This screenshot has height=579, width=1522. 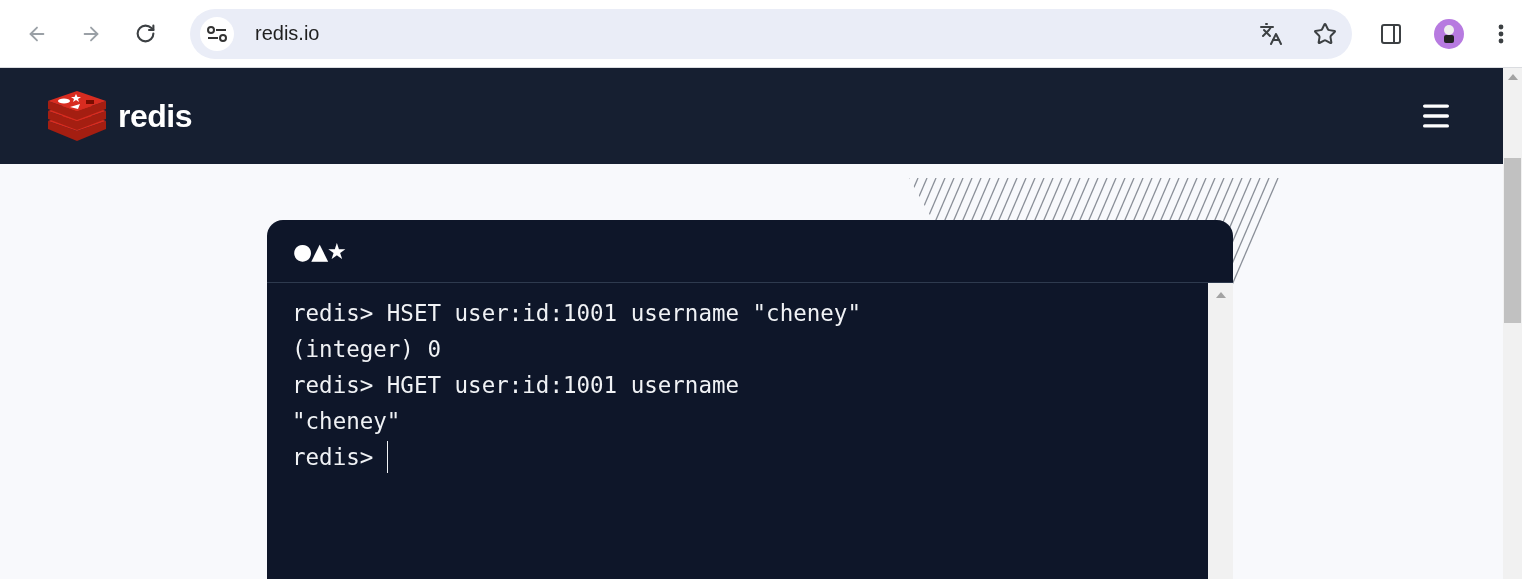 I want to click on scroll-thumb, so click(x=1512, y=240).